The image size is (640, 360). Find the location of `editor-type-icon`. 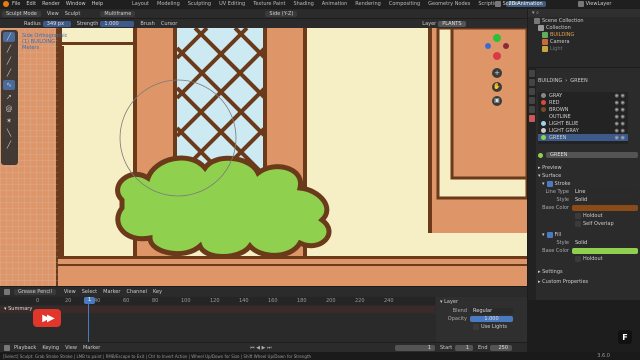

editor-type-icon is located at coordinates (7, 291).